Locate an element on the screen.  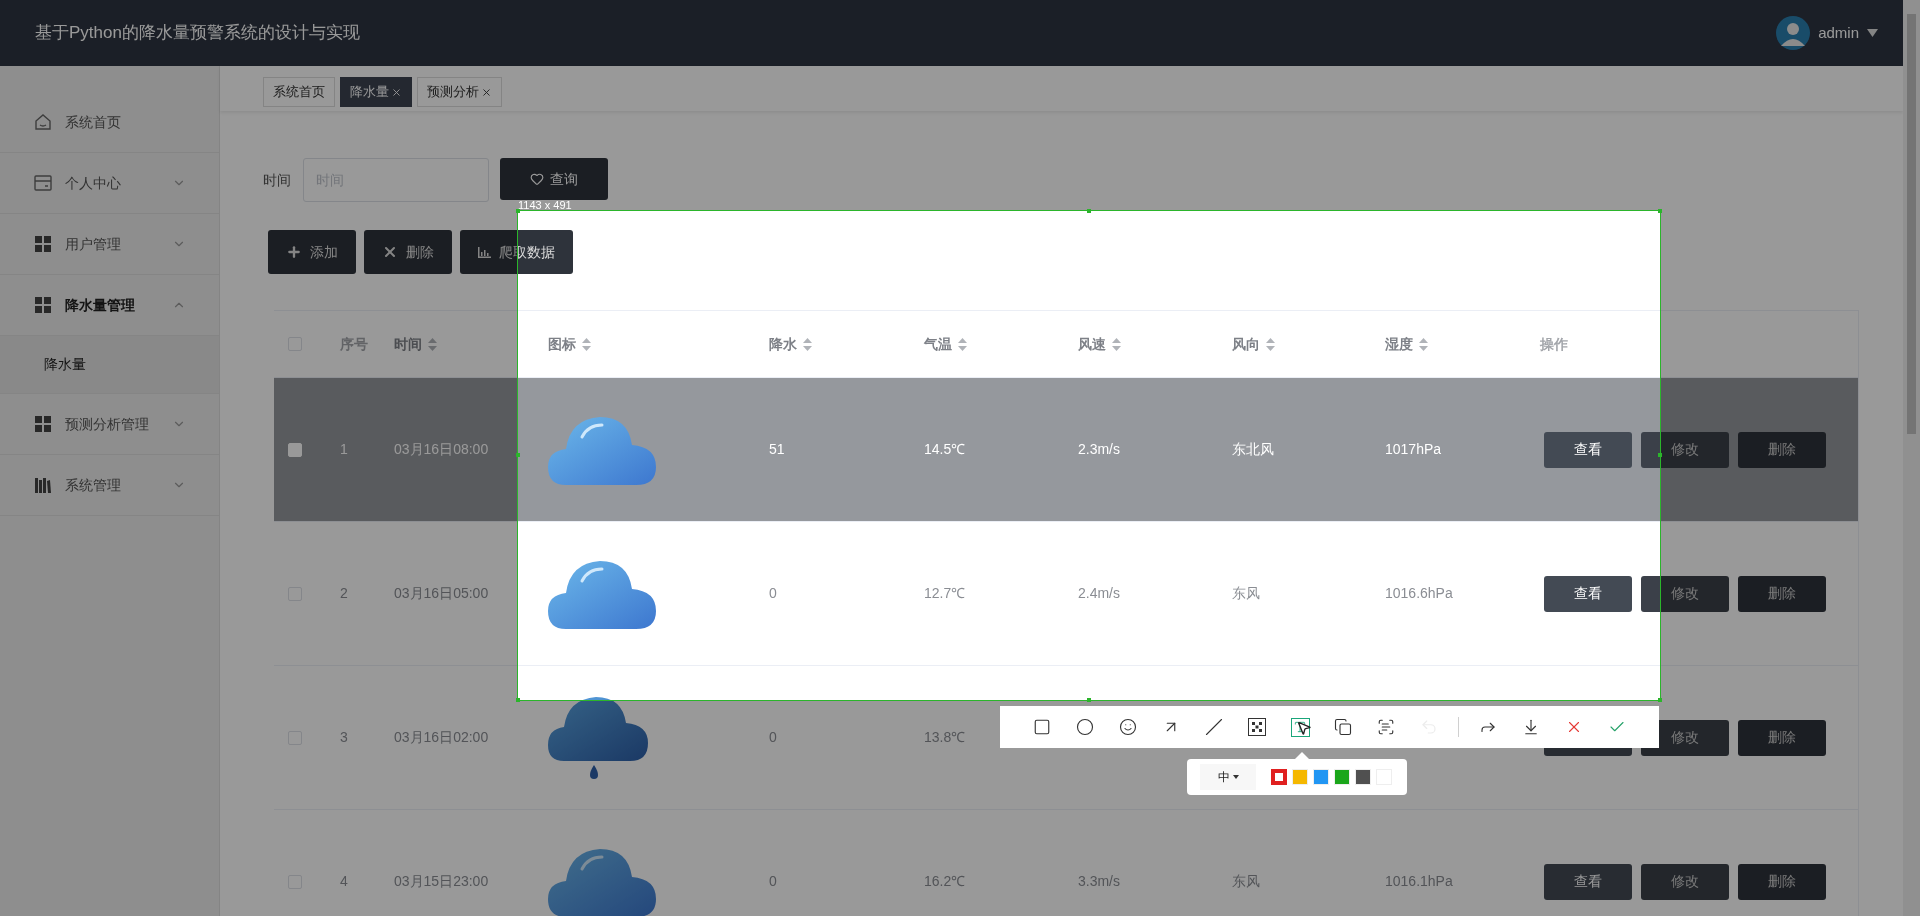
home-icon is located at coordinates (43, 122).